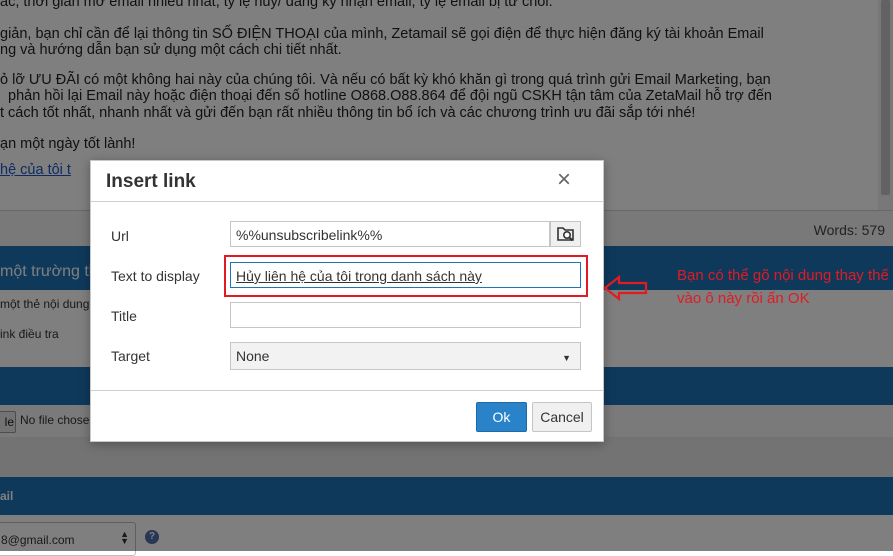 This screenshot has height=556, width=893. What do you see at coordinates (253, 356) in the screenshot?
I see `target-value: None` at bounding box center [253, 356].